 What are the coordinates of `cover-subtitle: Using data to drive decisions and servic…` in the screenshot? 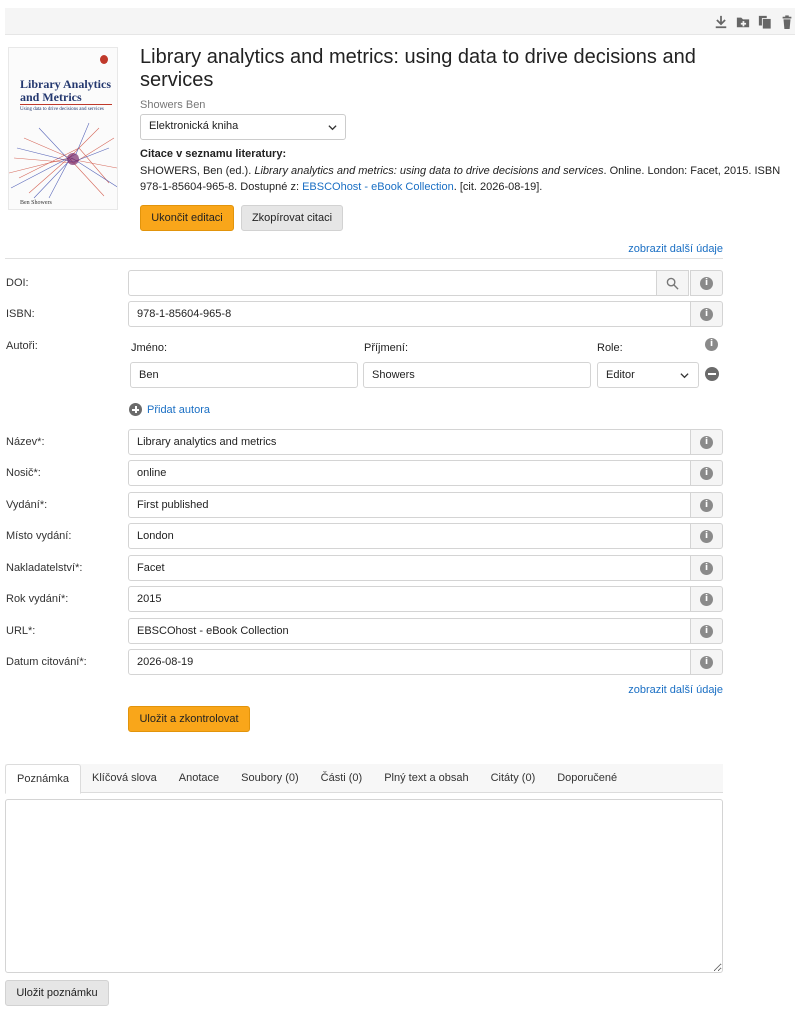 It's located at (62, 109).